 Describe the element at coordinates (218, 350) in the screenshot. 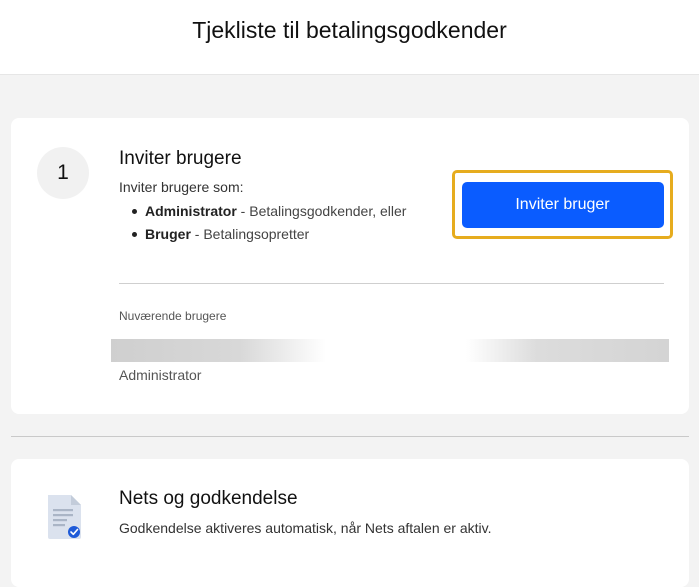

I see `redacted-user-name` at that location.